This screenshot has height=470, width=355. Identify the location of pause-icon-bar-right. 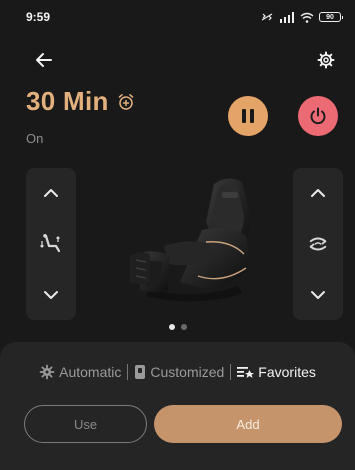
(252, 116).